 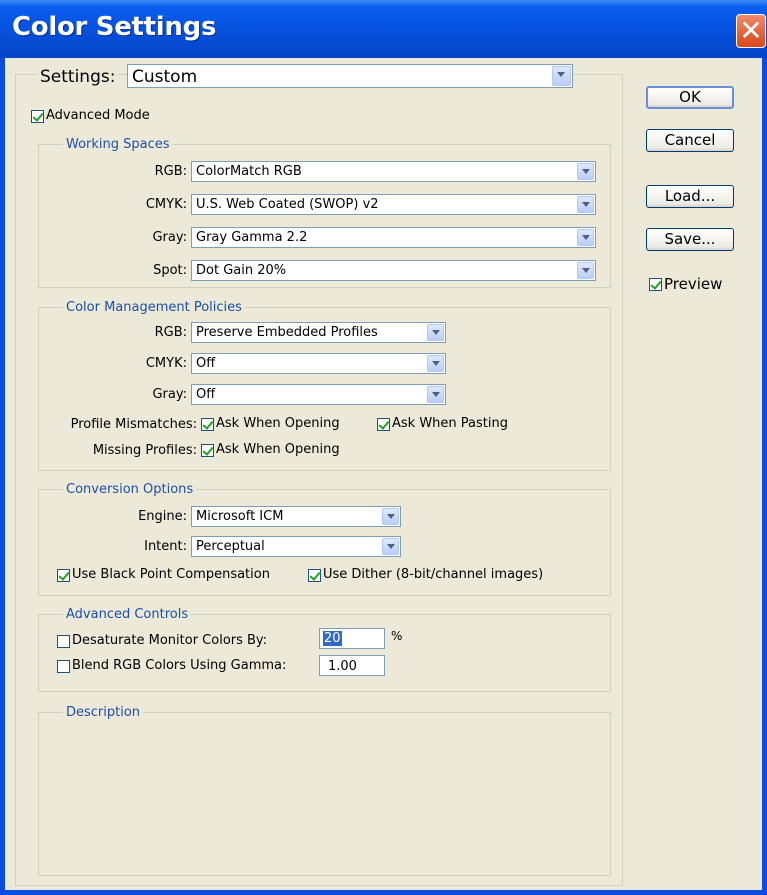 What do you see at coordinates (78, 77) in the screenshot?
I see `settings-label: Settings:` at bounding box center [78, 77].